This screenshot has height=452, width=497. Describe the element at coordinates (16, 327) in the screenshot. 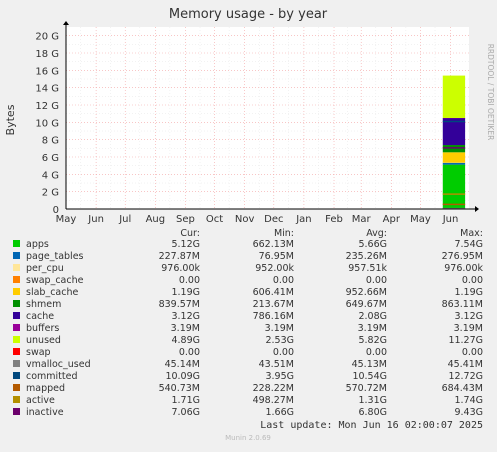

I see `legend-swatch-buffers` at that location.